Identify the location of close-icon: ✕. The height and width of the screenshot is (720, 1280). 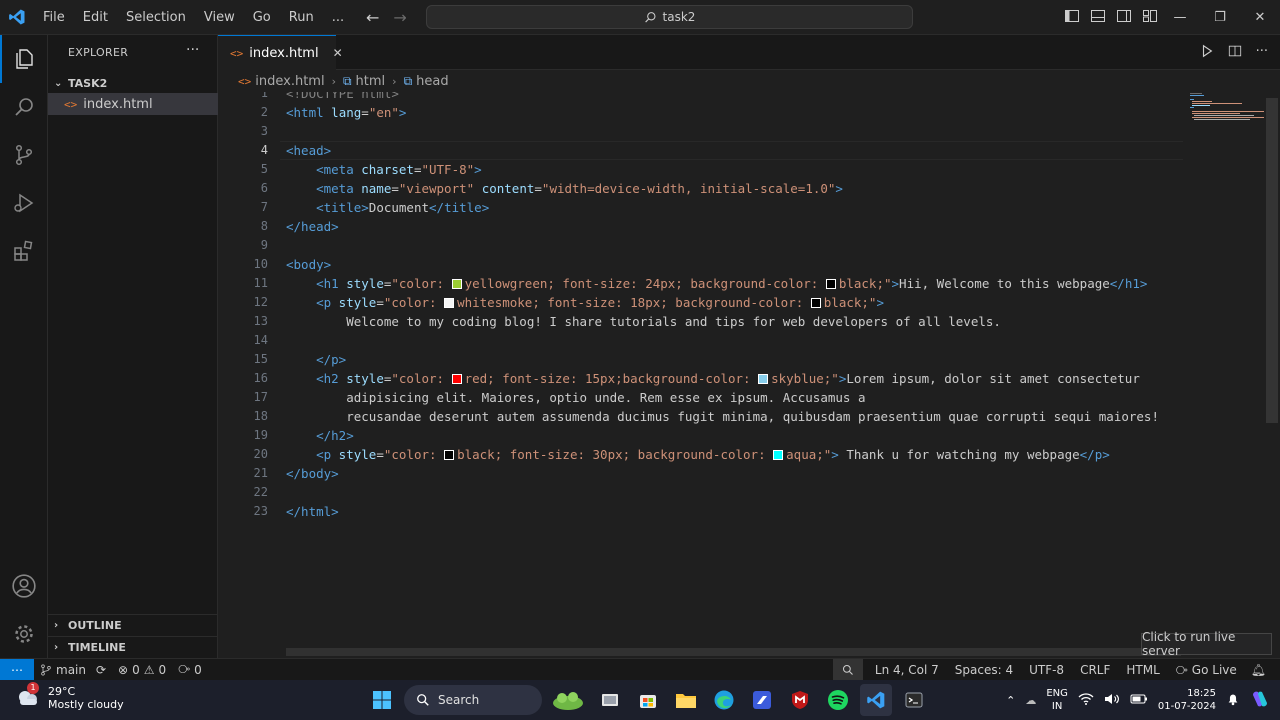
(338, 53).